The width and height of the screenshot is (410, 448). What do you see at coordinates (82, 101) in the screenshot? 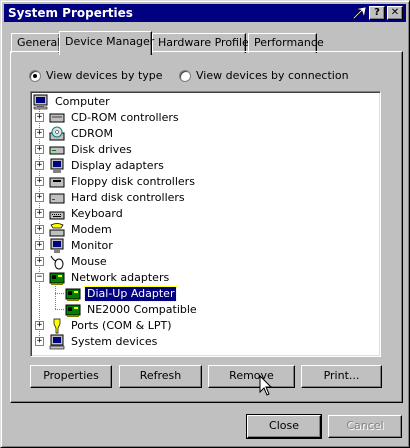
I see `tree-item-label: Computer` at bounding box center [82, 101].